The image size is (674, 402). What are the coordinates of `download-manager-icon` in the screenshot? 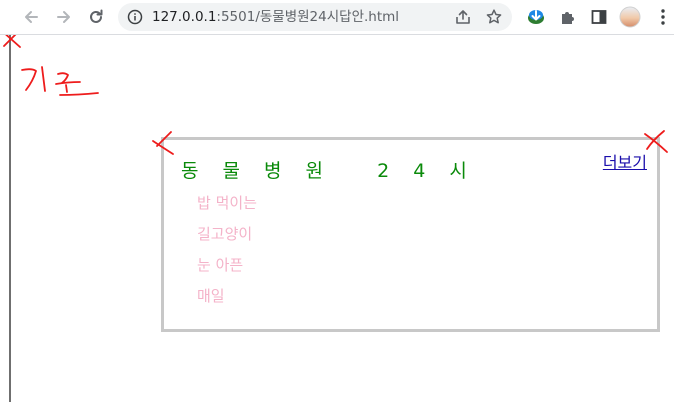 It's located at (536, 17).